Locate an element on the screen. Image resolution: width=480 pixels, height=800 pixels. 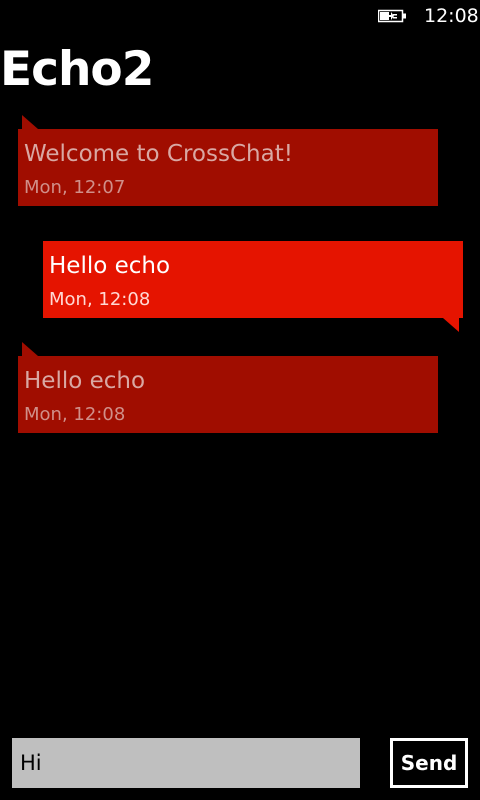
status-bar: 12:08 is located at coordinates (240, 16).